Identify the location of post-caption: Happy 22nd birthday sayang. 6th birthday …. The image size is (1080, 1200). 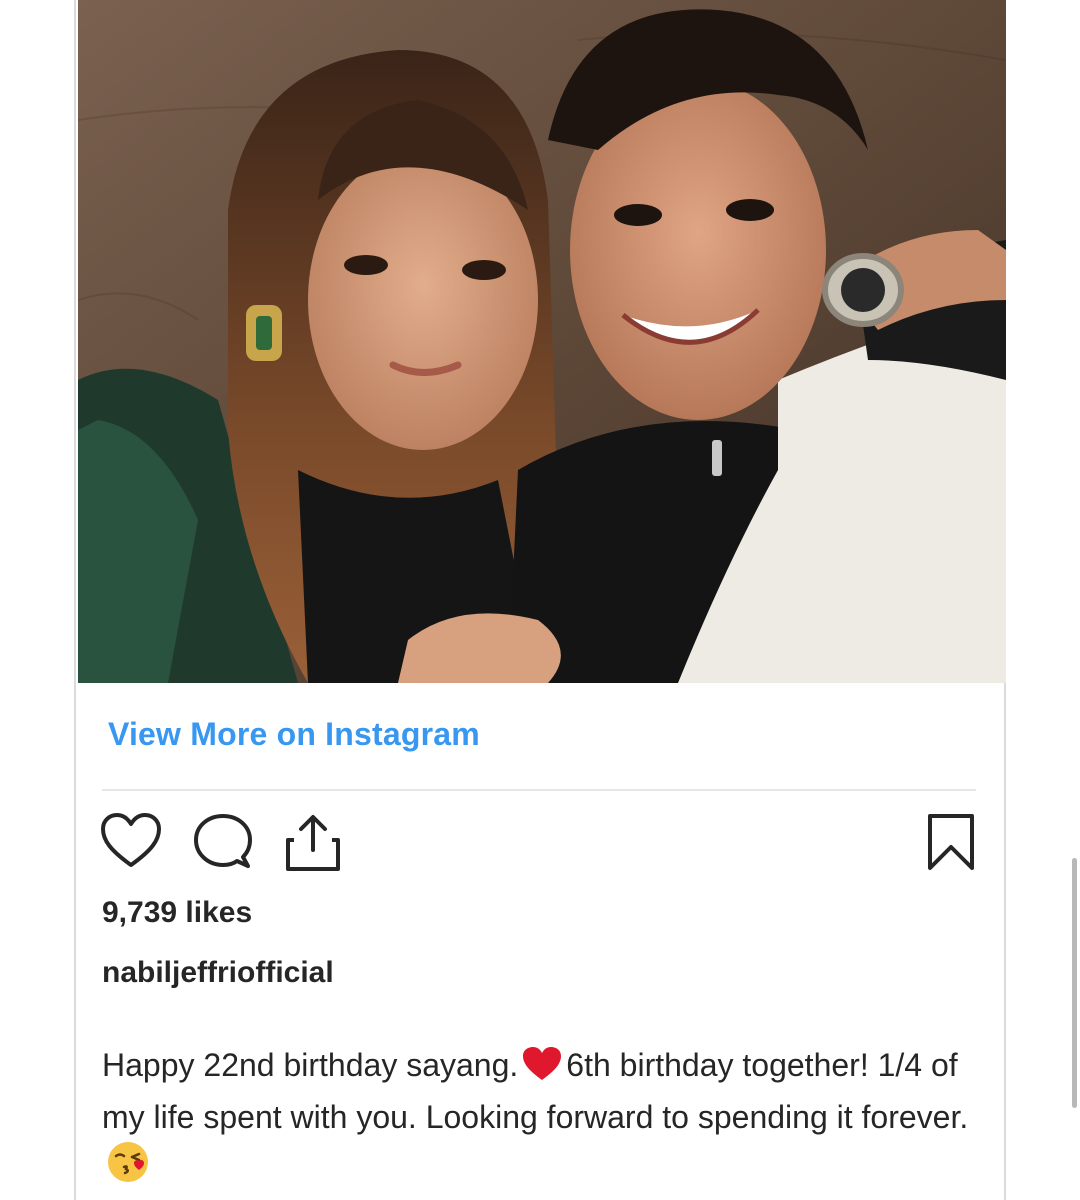
(542, 1119).